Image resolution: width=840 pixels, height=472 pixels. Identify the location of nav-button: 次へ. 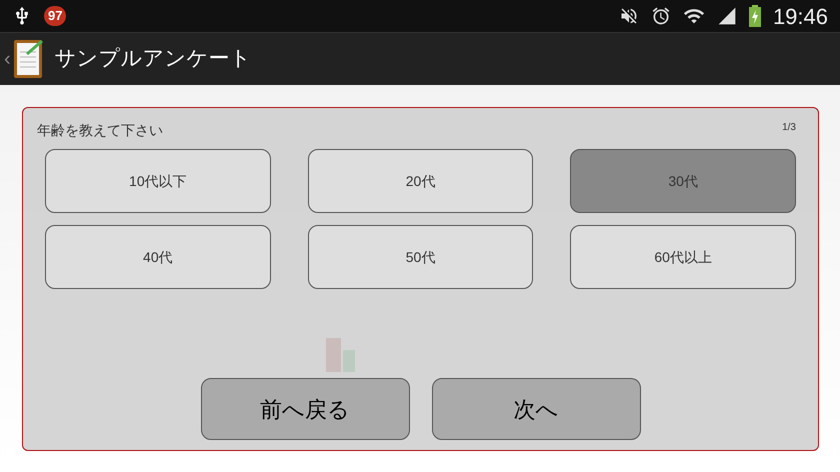
(536, 409).